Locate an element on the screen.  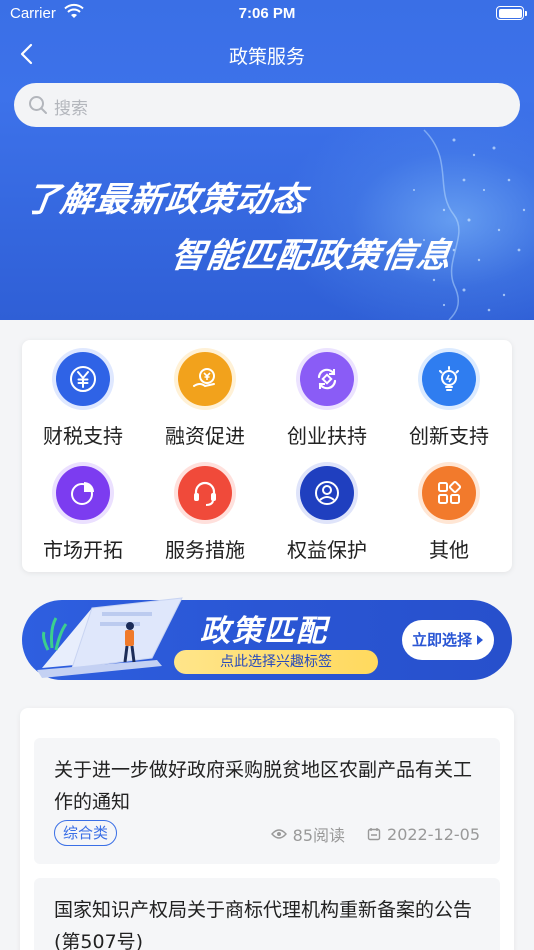
category-innovation: 创新支持 is located at coordinates (449, 400).